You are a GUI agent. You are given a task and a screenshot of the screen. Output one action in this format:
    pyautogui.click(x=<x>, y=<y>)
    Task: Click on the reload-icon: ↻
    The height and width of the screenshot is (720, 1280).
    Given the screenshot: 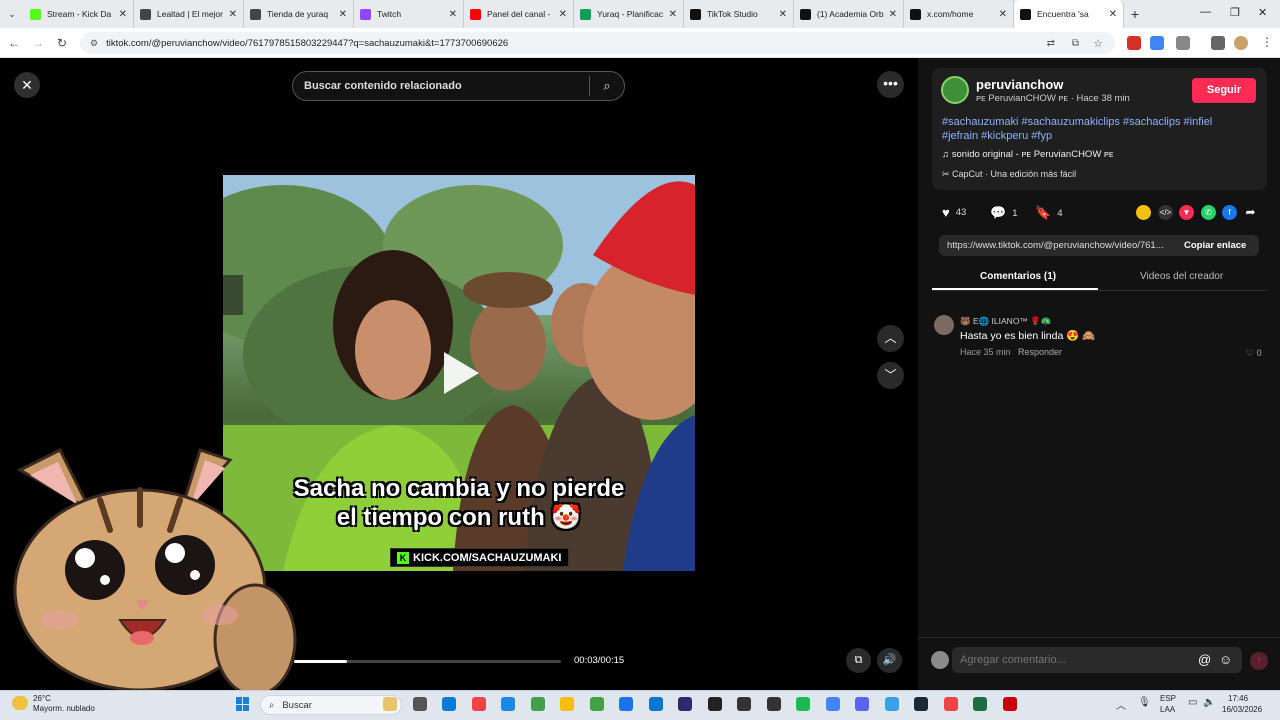 What is the action you would take?
    pyautogui.click(x=62, y=43)
    